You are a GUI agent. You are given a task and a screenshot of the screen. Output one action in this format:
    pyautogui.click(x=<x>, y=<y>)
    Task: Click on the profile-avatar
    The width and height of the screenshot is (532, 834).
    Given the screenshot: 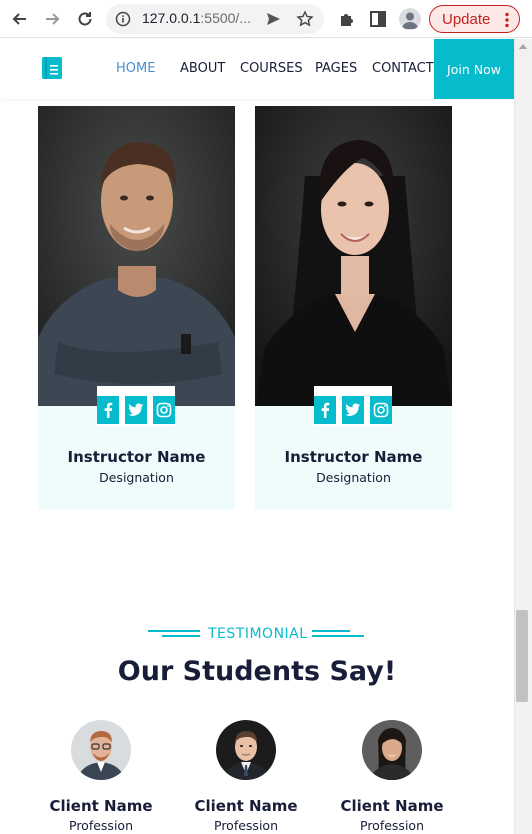 What is the action you would take?
    pyautogui.click(x=410, y=19)
    